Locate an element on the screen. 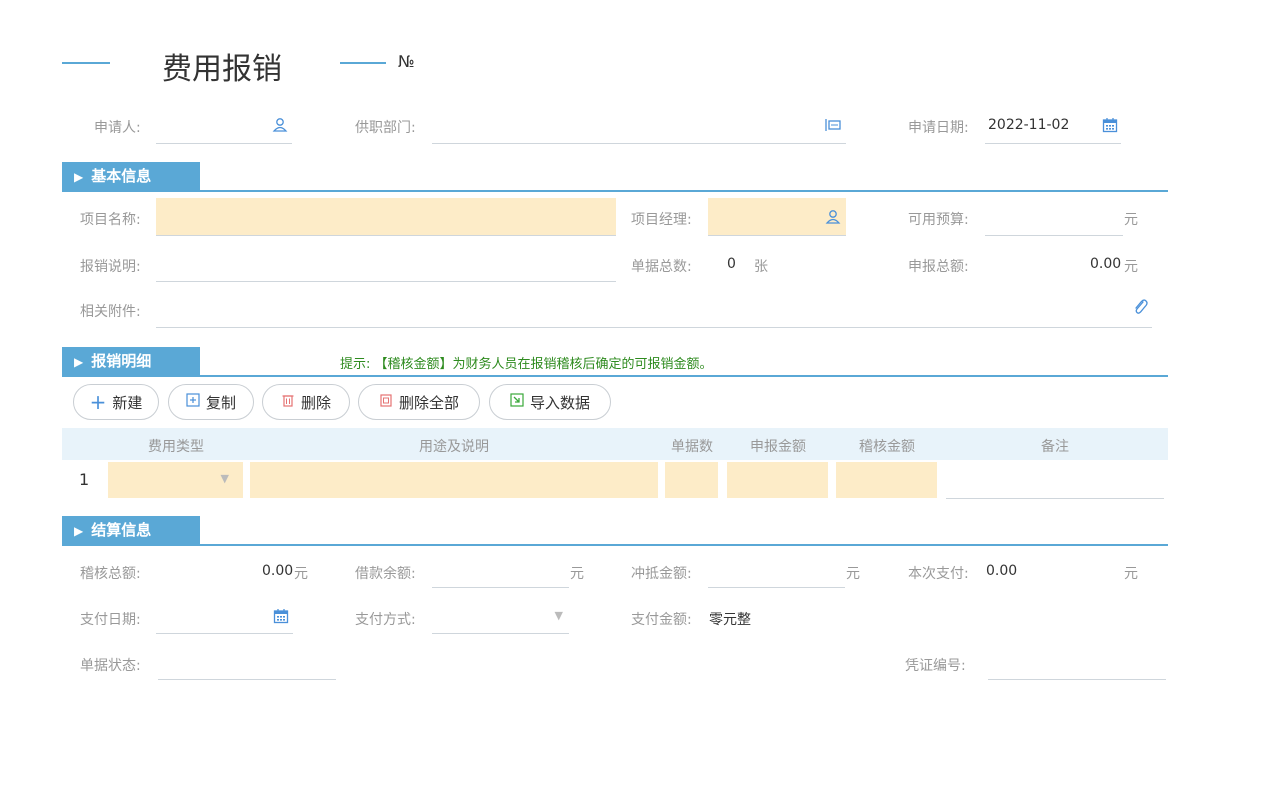  offset-amount-field is located at coordinates (776, 571).